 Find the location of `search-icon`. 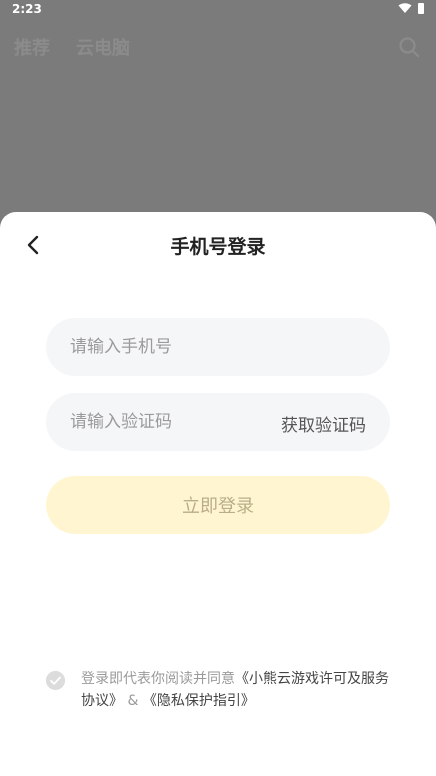

search-icon is located at coordinates (409, 47).